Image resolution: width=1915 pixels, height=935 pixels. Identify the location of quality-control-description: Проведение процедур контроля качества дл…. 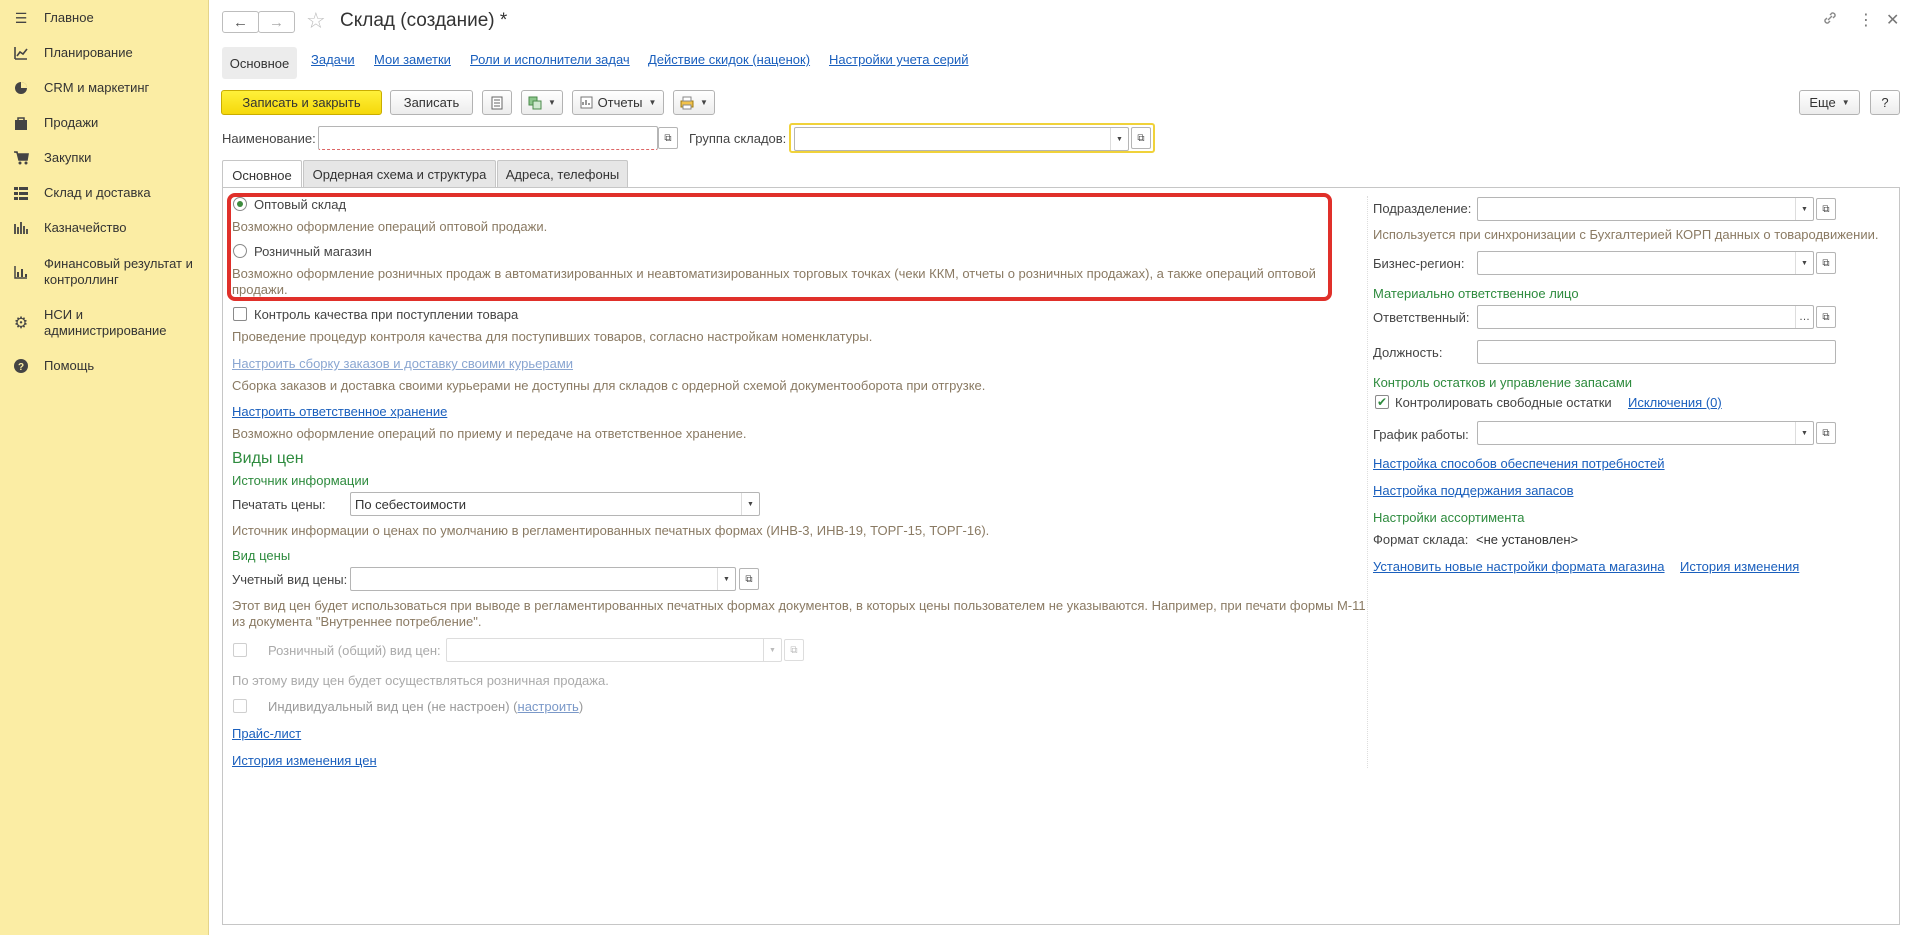
(552, 336).